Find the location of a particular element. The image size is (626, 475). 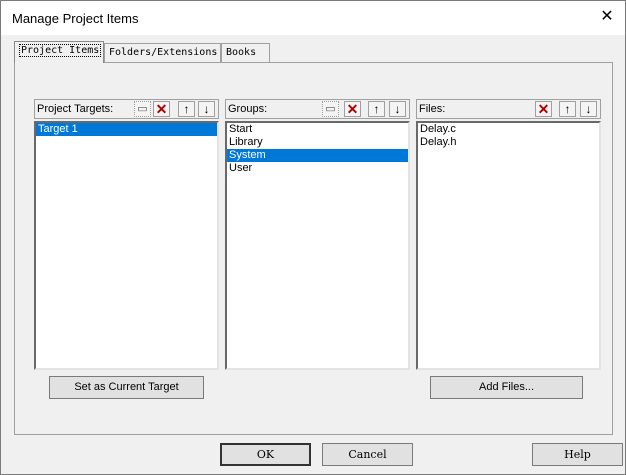

set-current-target-button: Set as Current Target is located at coordinates (126, 387).